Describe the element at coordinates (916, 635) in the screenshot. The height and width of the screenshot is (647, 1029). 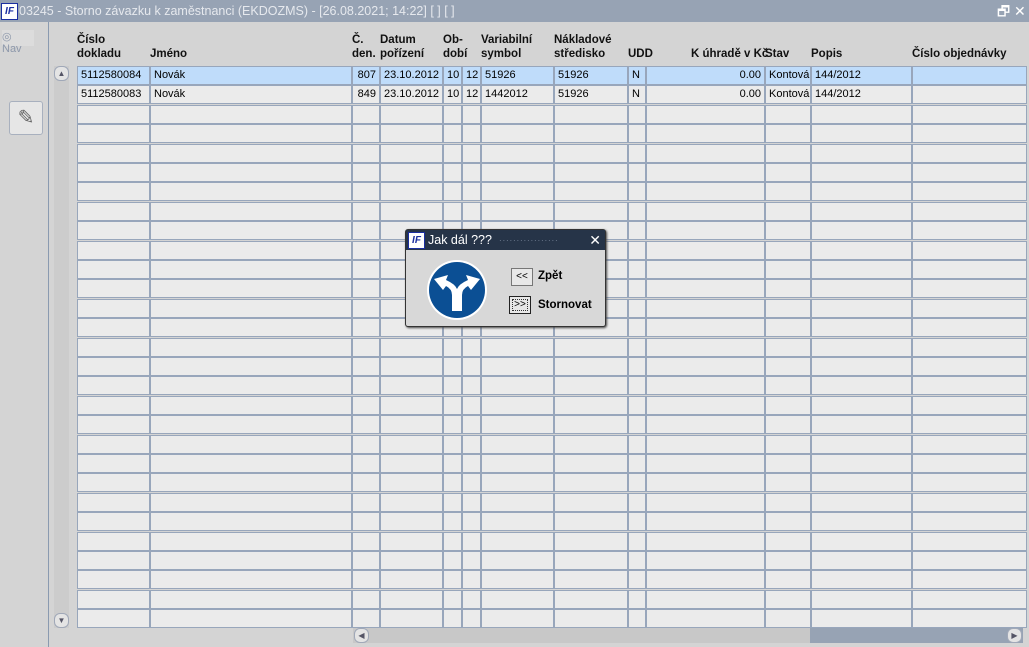
I see `scroll-thumb` at that location.